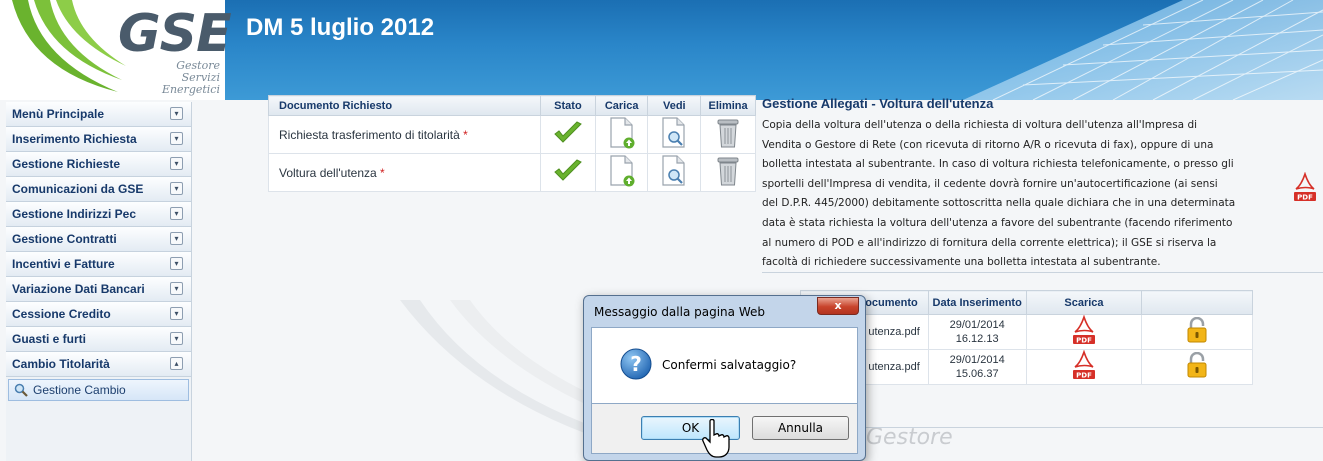  What do you see at coordinates (674, 105) in the screenshot?
I see `col-vedi: Vedi` at bounding box center [674, 105].